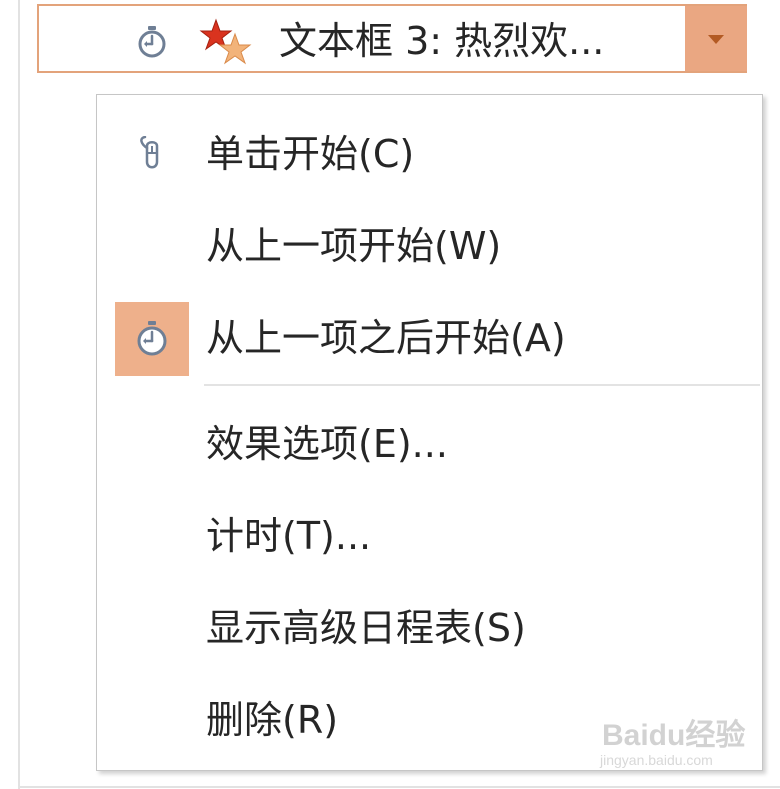 This screenshot has height=789, width=780. I want to click on watermark-url: jingyan.baidu.com, so click(656, 760).